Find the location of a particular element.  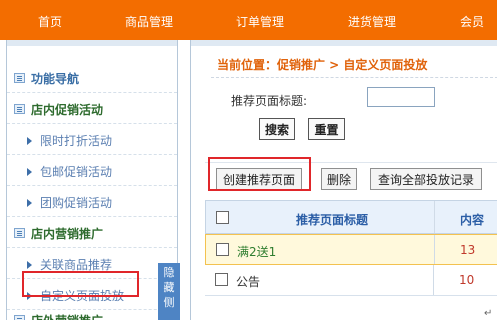

top-nav-bar: 首页 商品管理 订单管理 进货管理 会员 is located at coordinates (248, 20).